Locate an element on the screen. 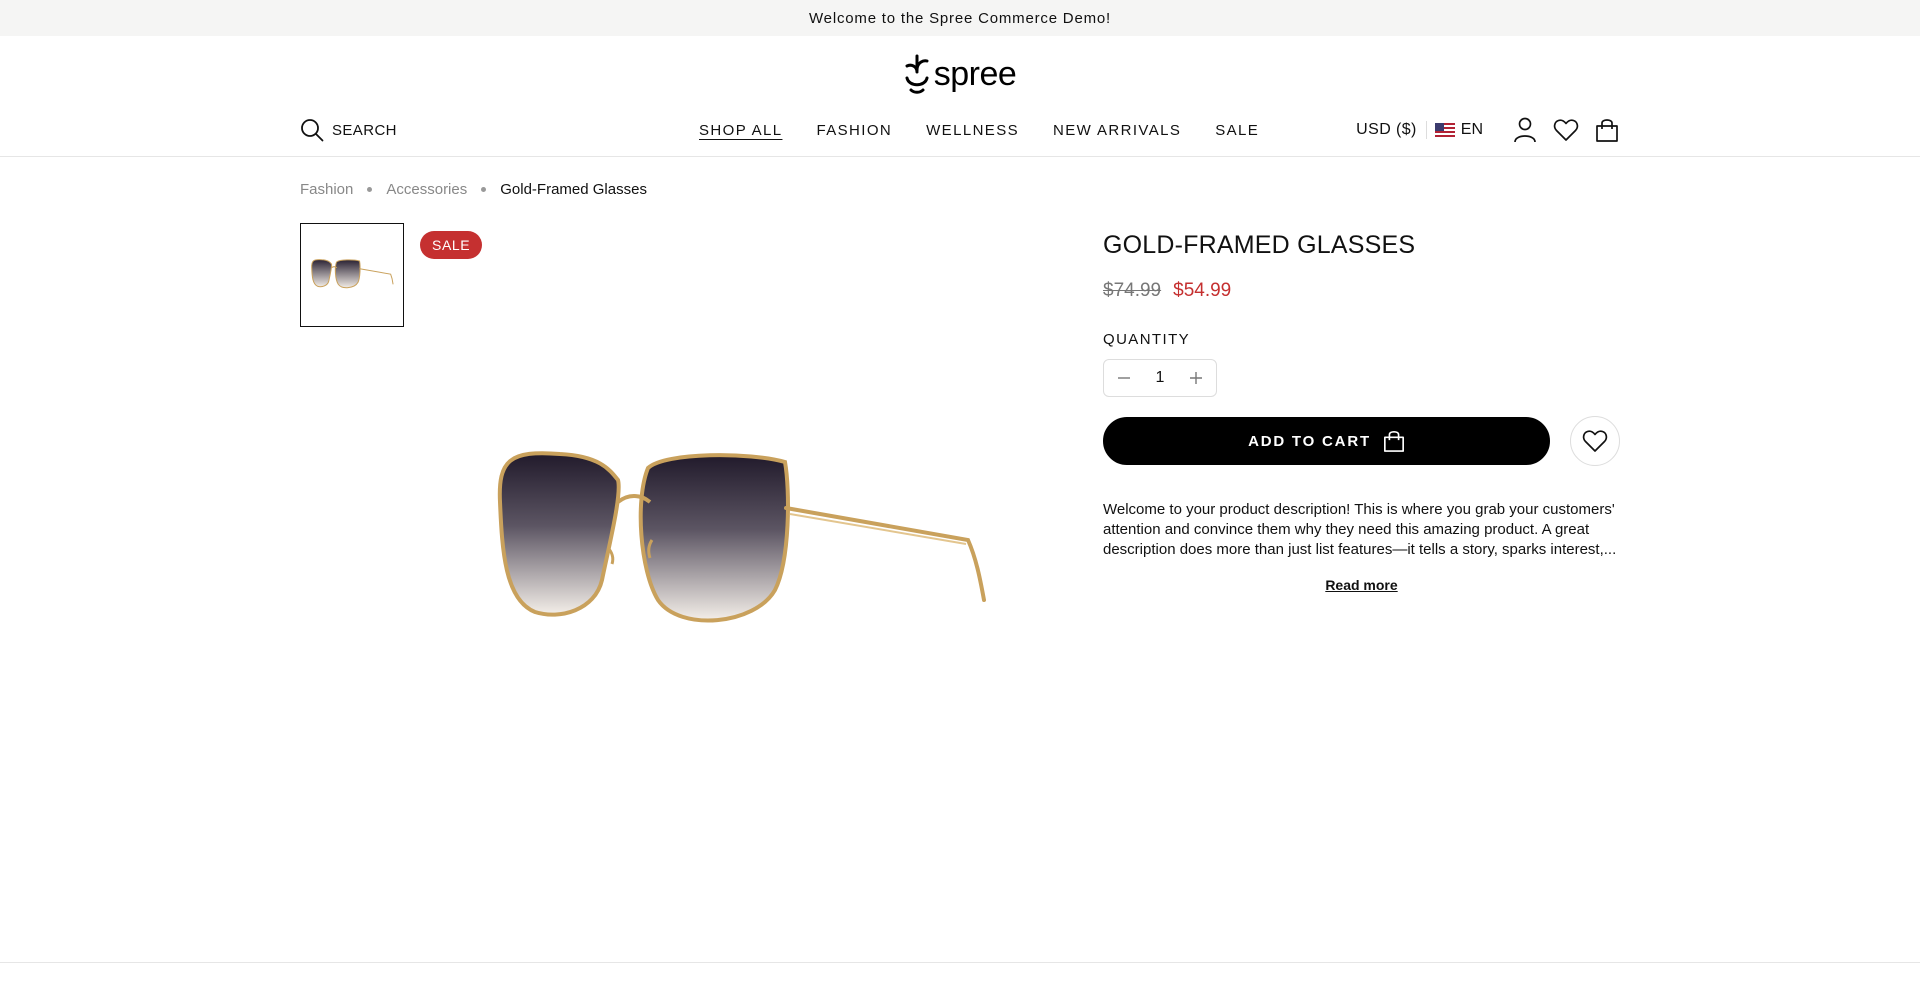 The width and height of the screenshot is (1920, 994). announcement-text: Welcome to the Spree Commerce Demo! is located at coordinates (960, 18).